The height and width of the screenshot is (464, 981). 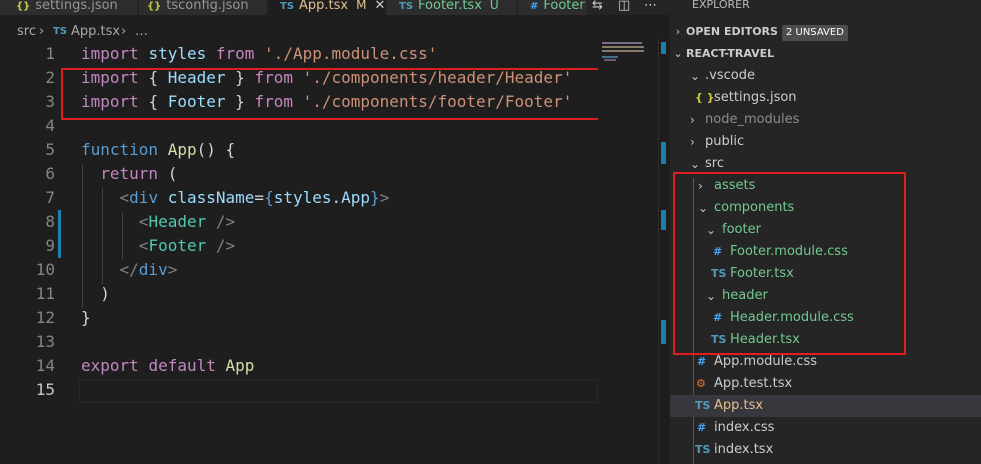 What do you see at coordinates (129, 173) in the screenshot?
I see `code-line-6: return (` at bounding box center [129, 173].